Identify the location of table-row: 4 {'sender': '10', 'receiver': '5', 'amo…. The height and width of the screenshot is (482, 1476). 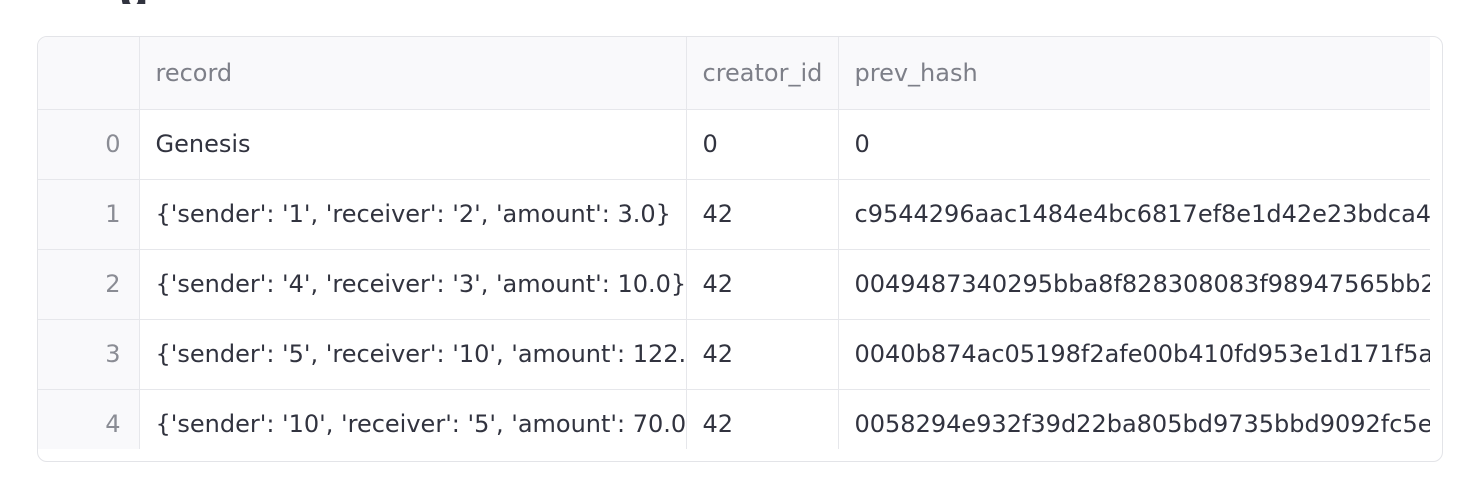
(734, 419).